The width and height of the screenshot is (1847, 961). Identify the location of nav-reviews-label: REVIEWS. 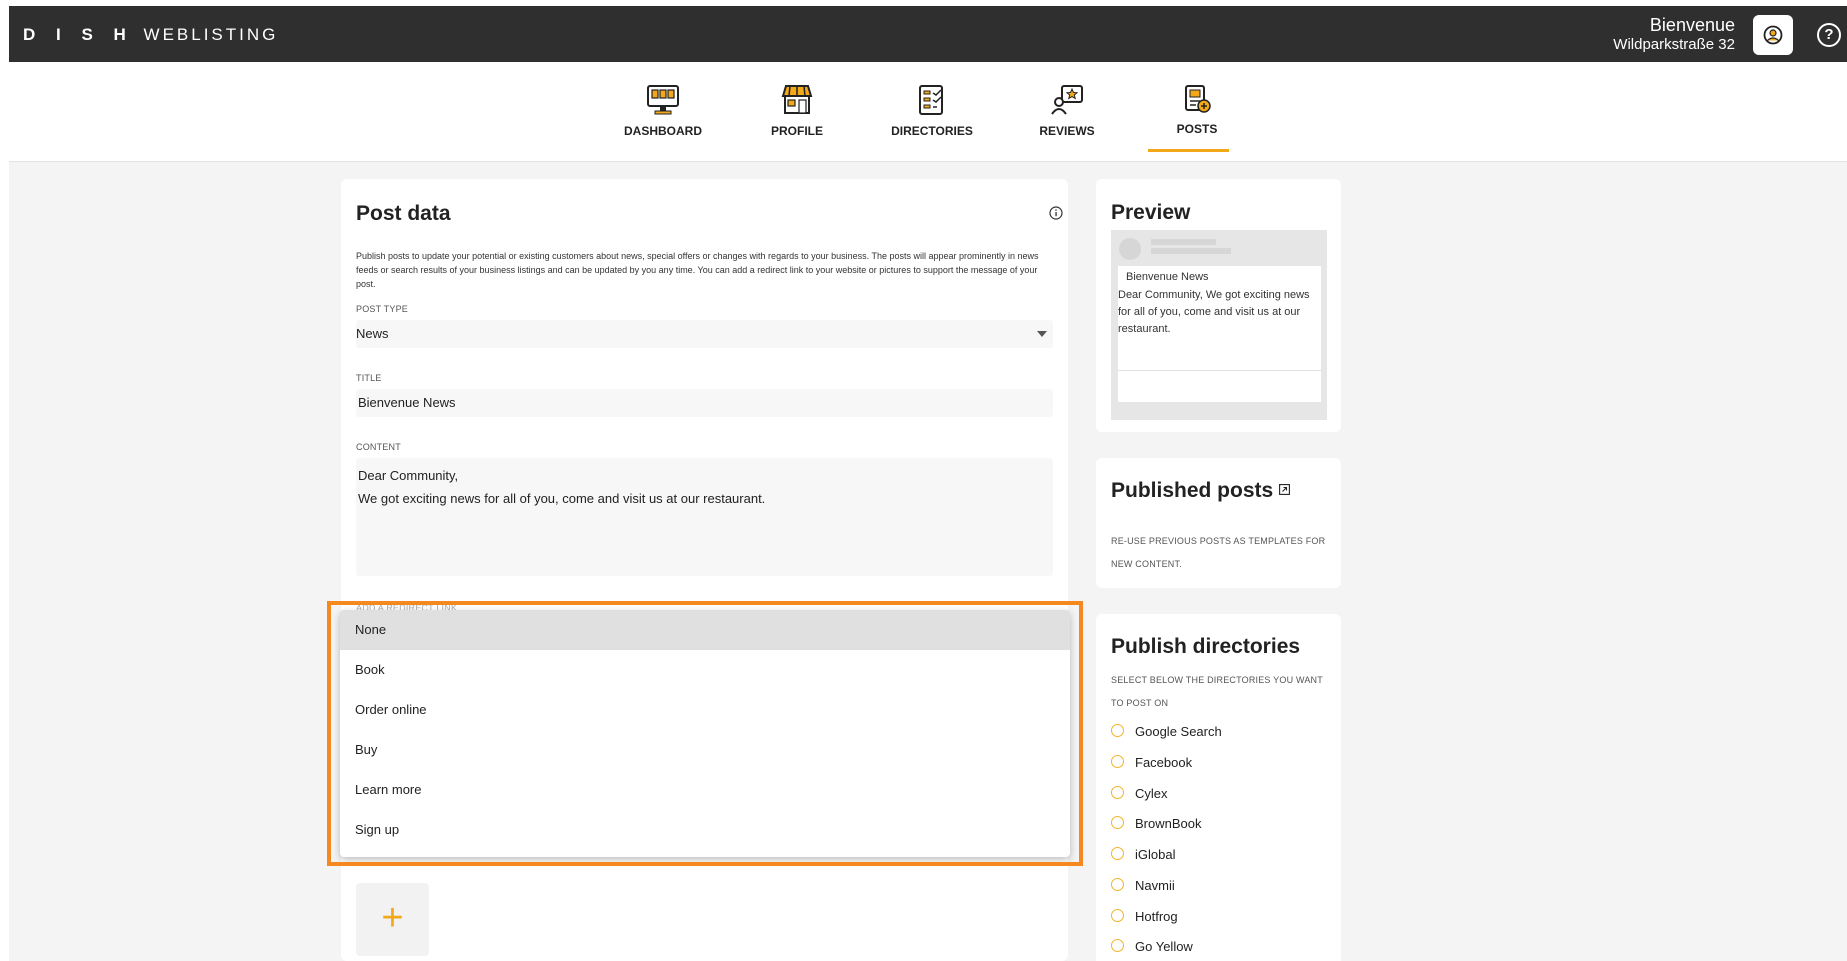
(1067, 131).